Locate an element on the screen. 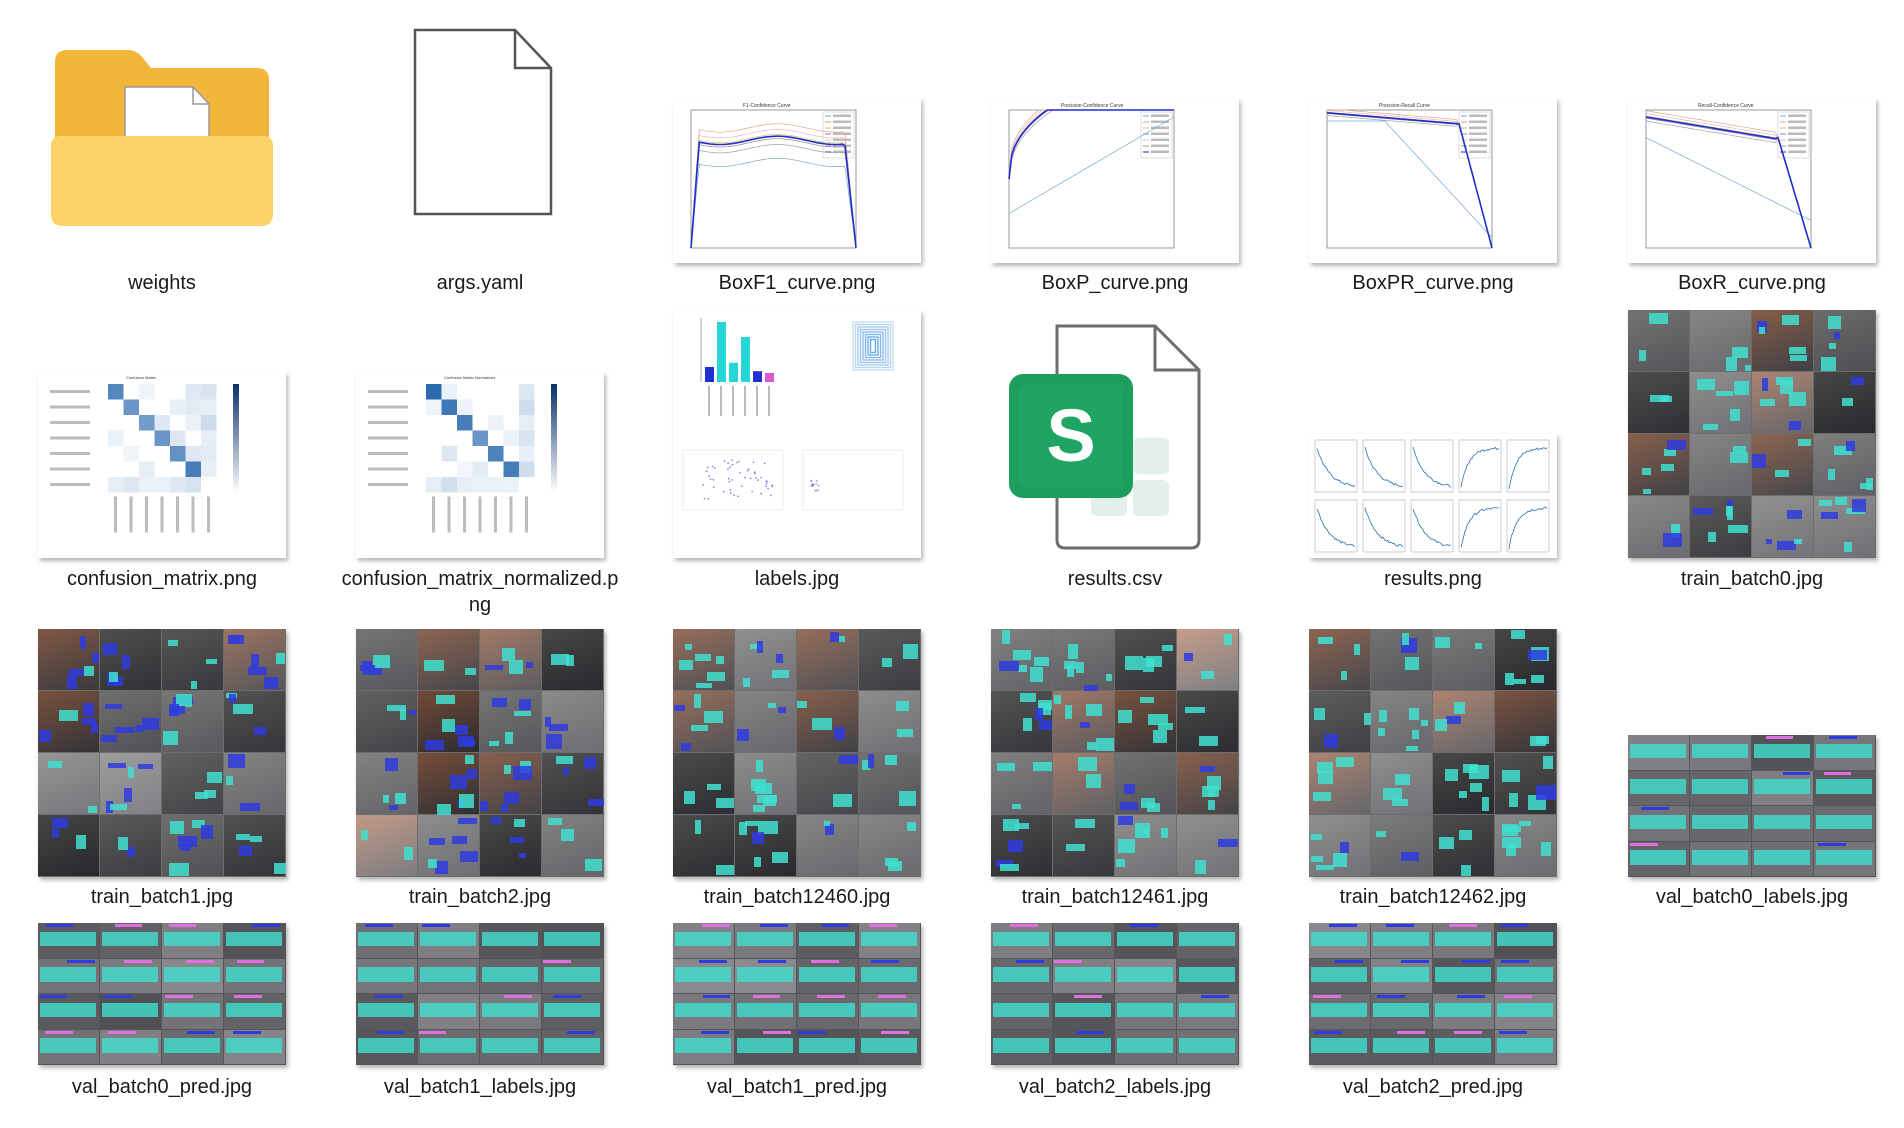  file-name-label: val_batch2_labels.jpg is located at coordinates (1115, 1087).